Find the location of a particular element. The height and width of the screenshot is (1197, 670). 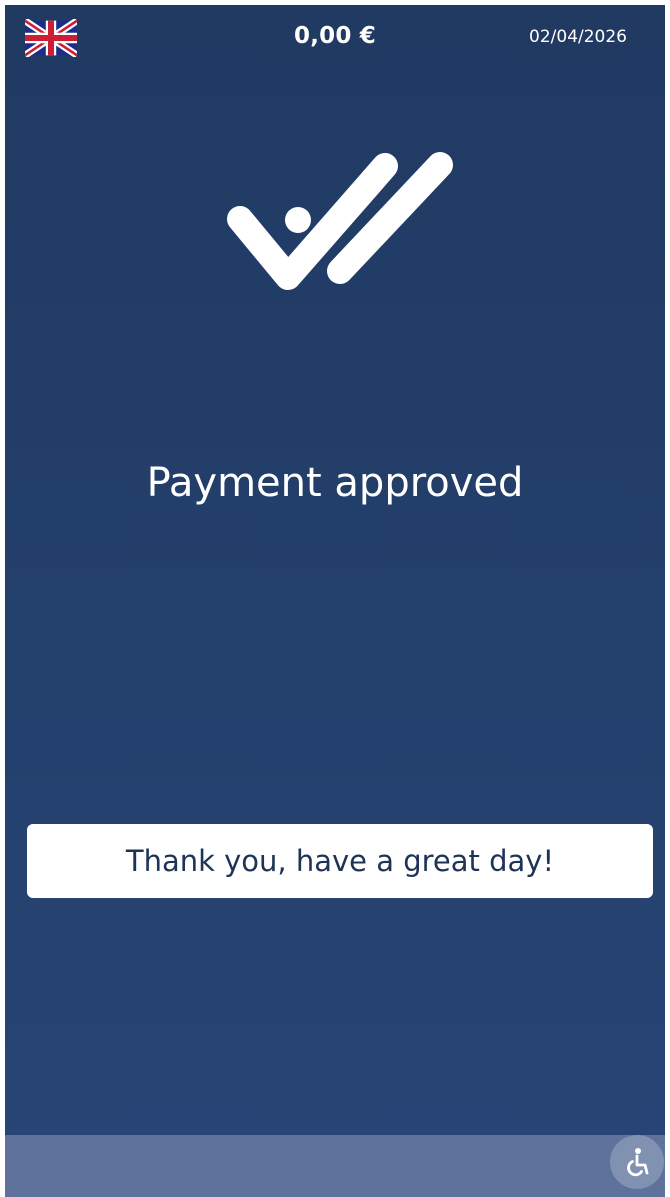

thank-you-message-box: Thank you, have a great day! is located at coordinates (340, 861).